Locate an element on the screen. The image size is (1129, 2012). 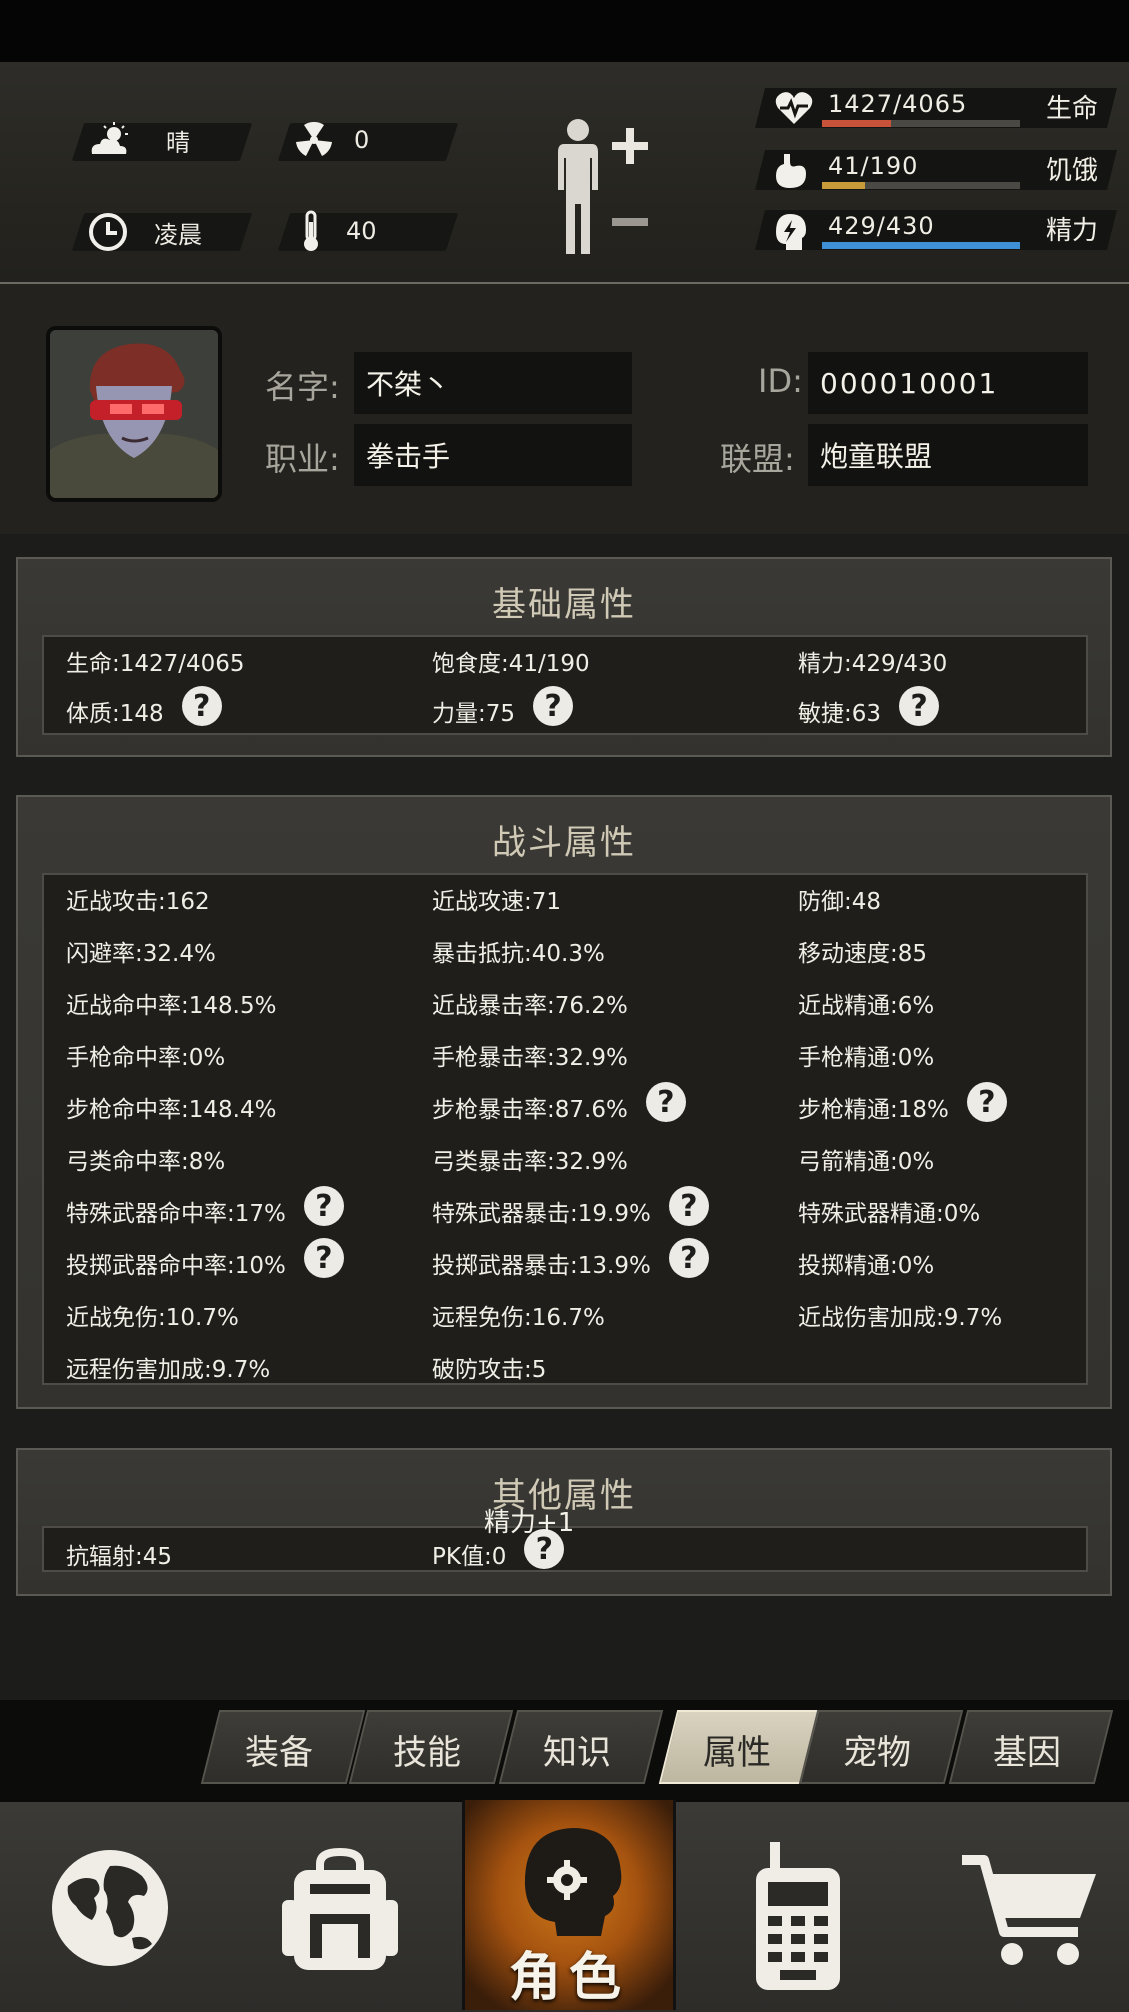
vital-value: 1427/4065 is located at coordinates (898, 104).